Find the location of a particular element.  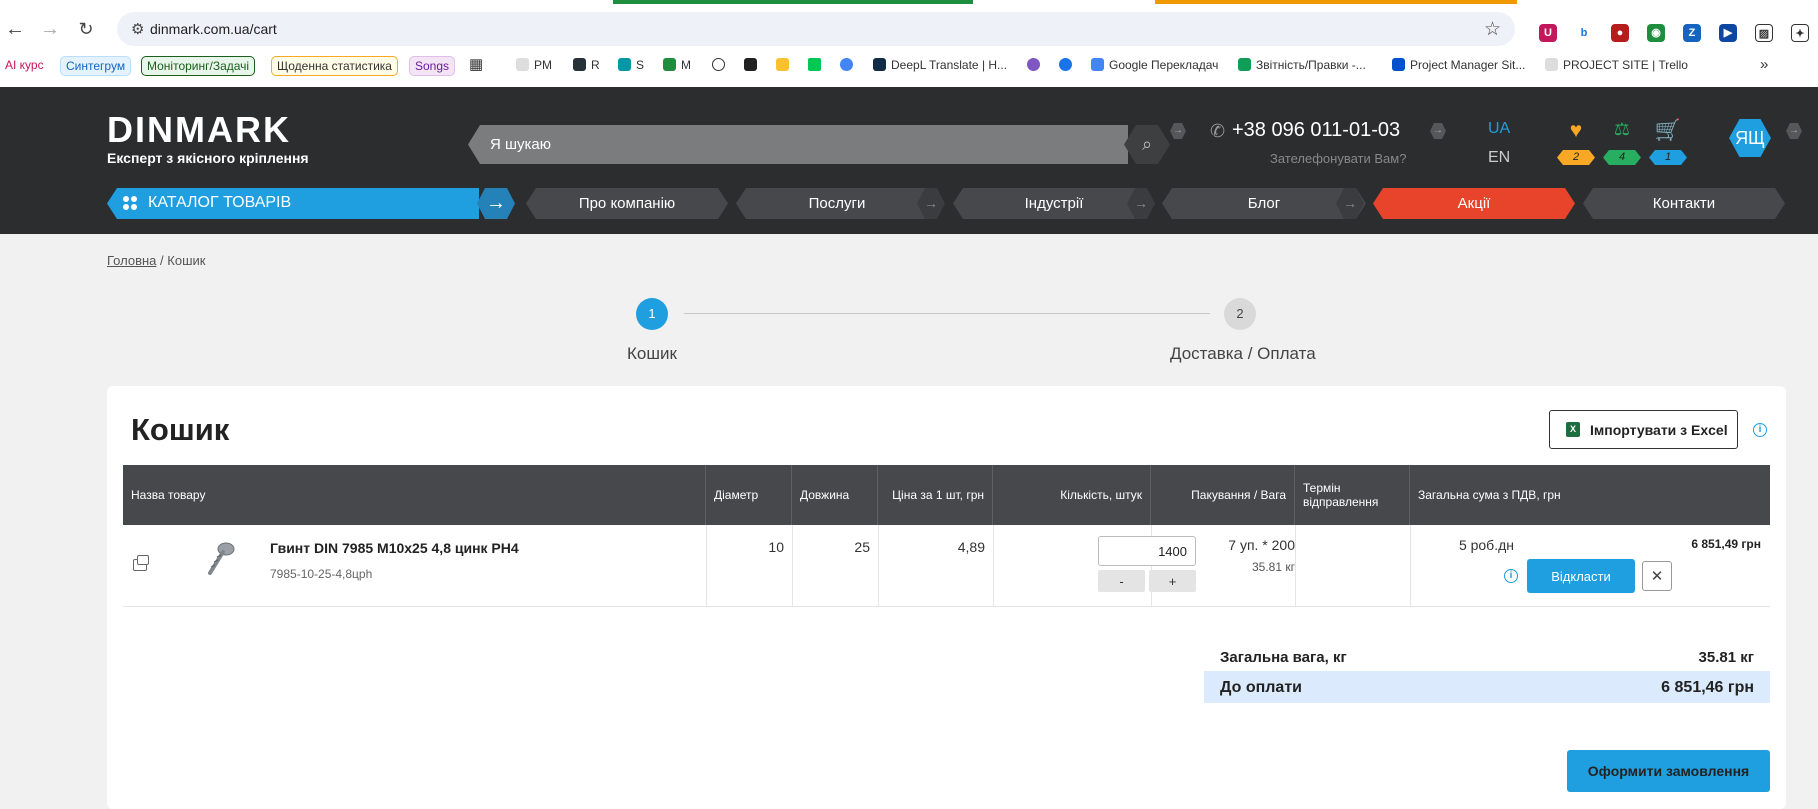

catalog-button: КАТАЛОГ ТОВАРІВ → is located at coordinates (311, 203).